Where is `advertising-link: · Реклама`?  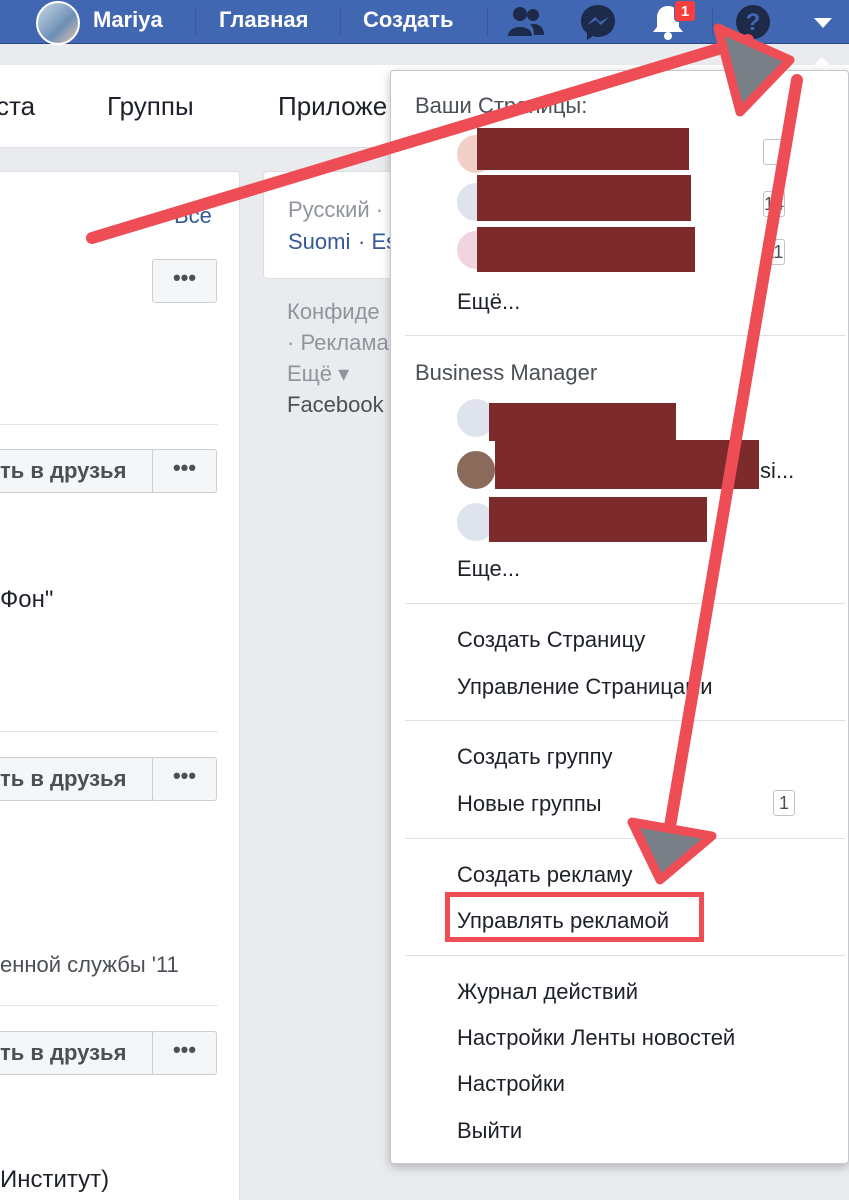
advertising-link: · Реклама is located at coordinates (338, 343).